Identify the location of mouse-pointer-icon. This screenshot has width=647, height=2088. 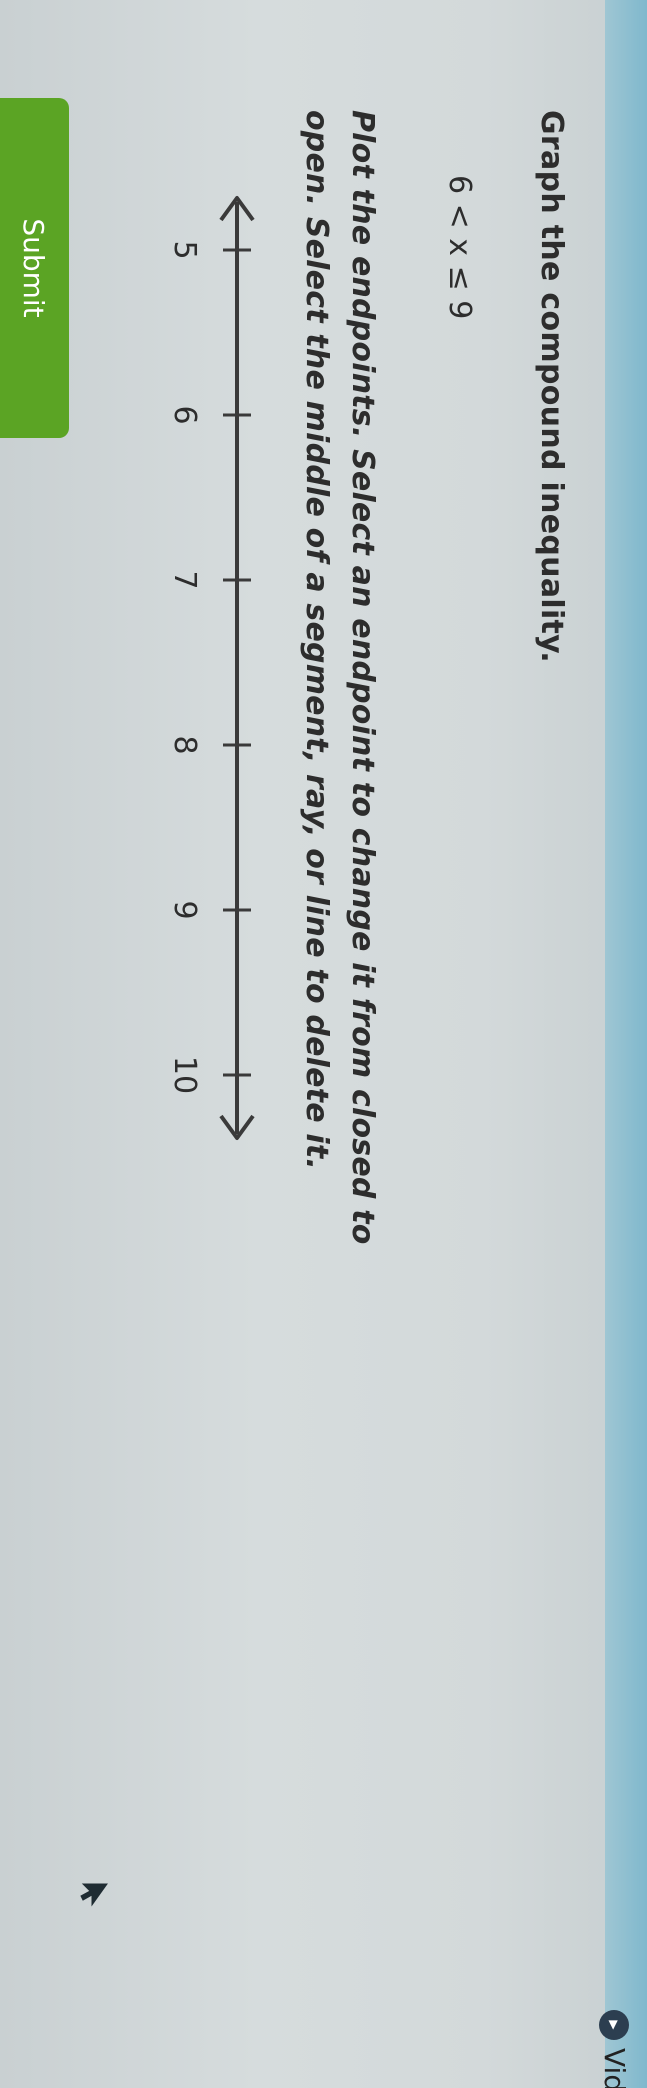
(94, 1895).